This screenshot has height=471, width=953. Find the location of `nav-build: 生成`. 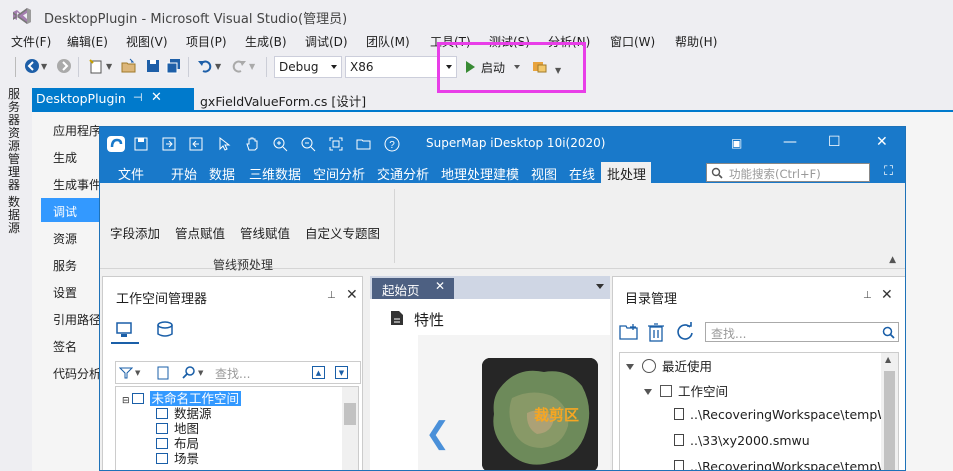

nav-build: 生成 is located at coordinates (72, 156).